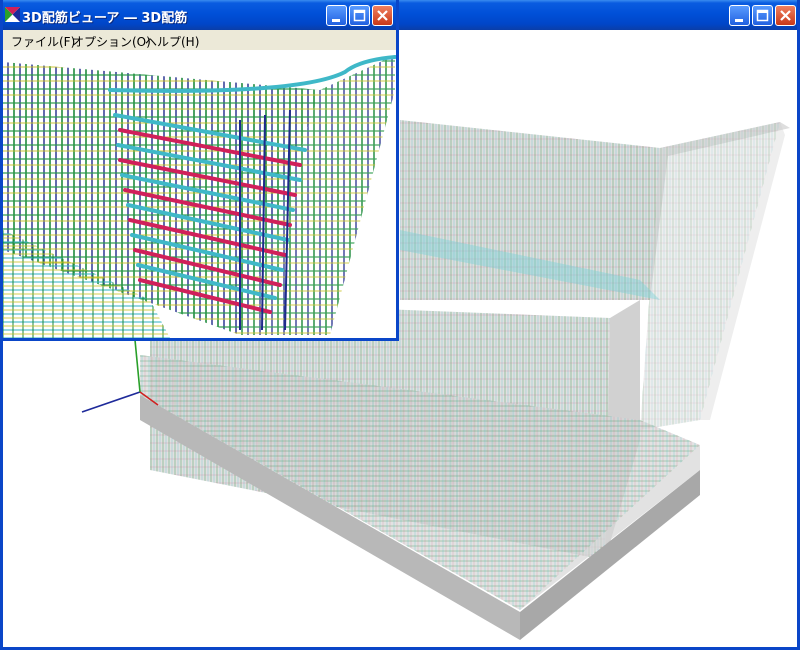 This screenshot has width=800, height=650. What do you see at coordinates (199, 15) in the screenshot?
I see `inset-titlebar: 3D配筋ビューア ― 3D配筋` at bounding box center [199, 15].